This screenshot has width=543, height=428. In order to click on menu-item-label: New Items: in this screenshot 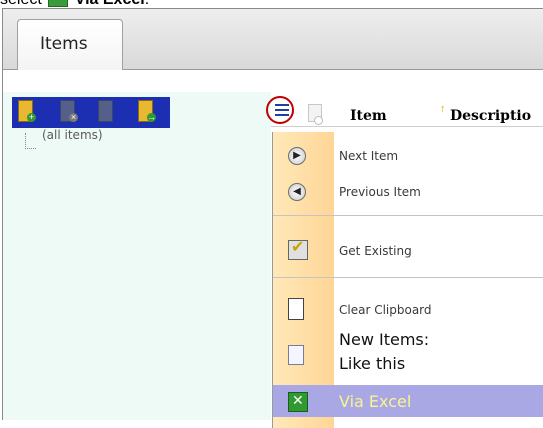, I will do `click(384, 339)`.